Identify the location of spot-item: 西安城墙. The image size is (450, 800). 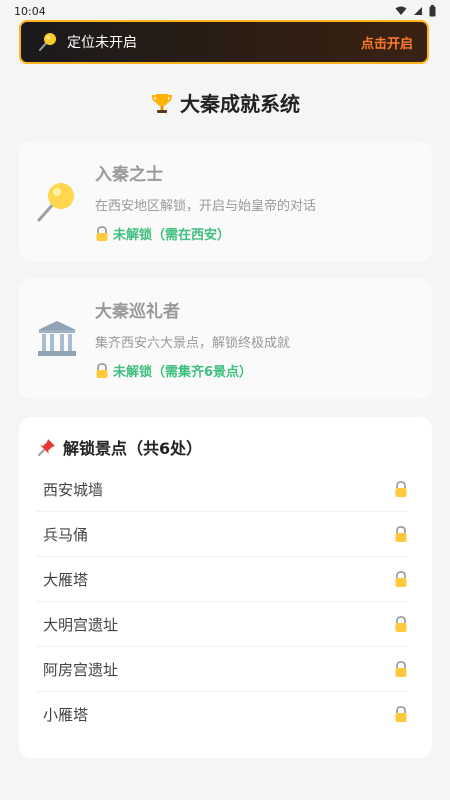
(222, 489).